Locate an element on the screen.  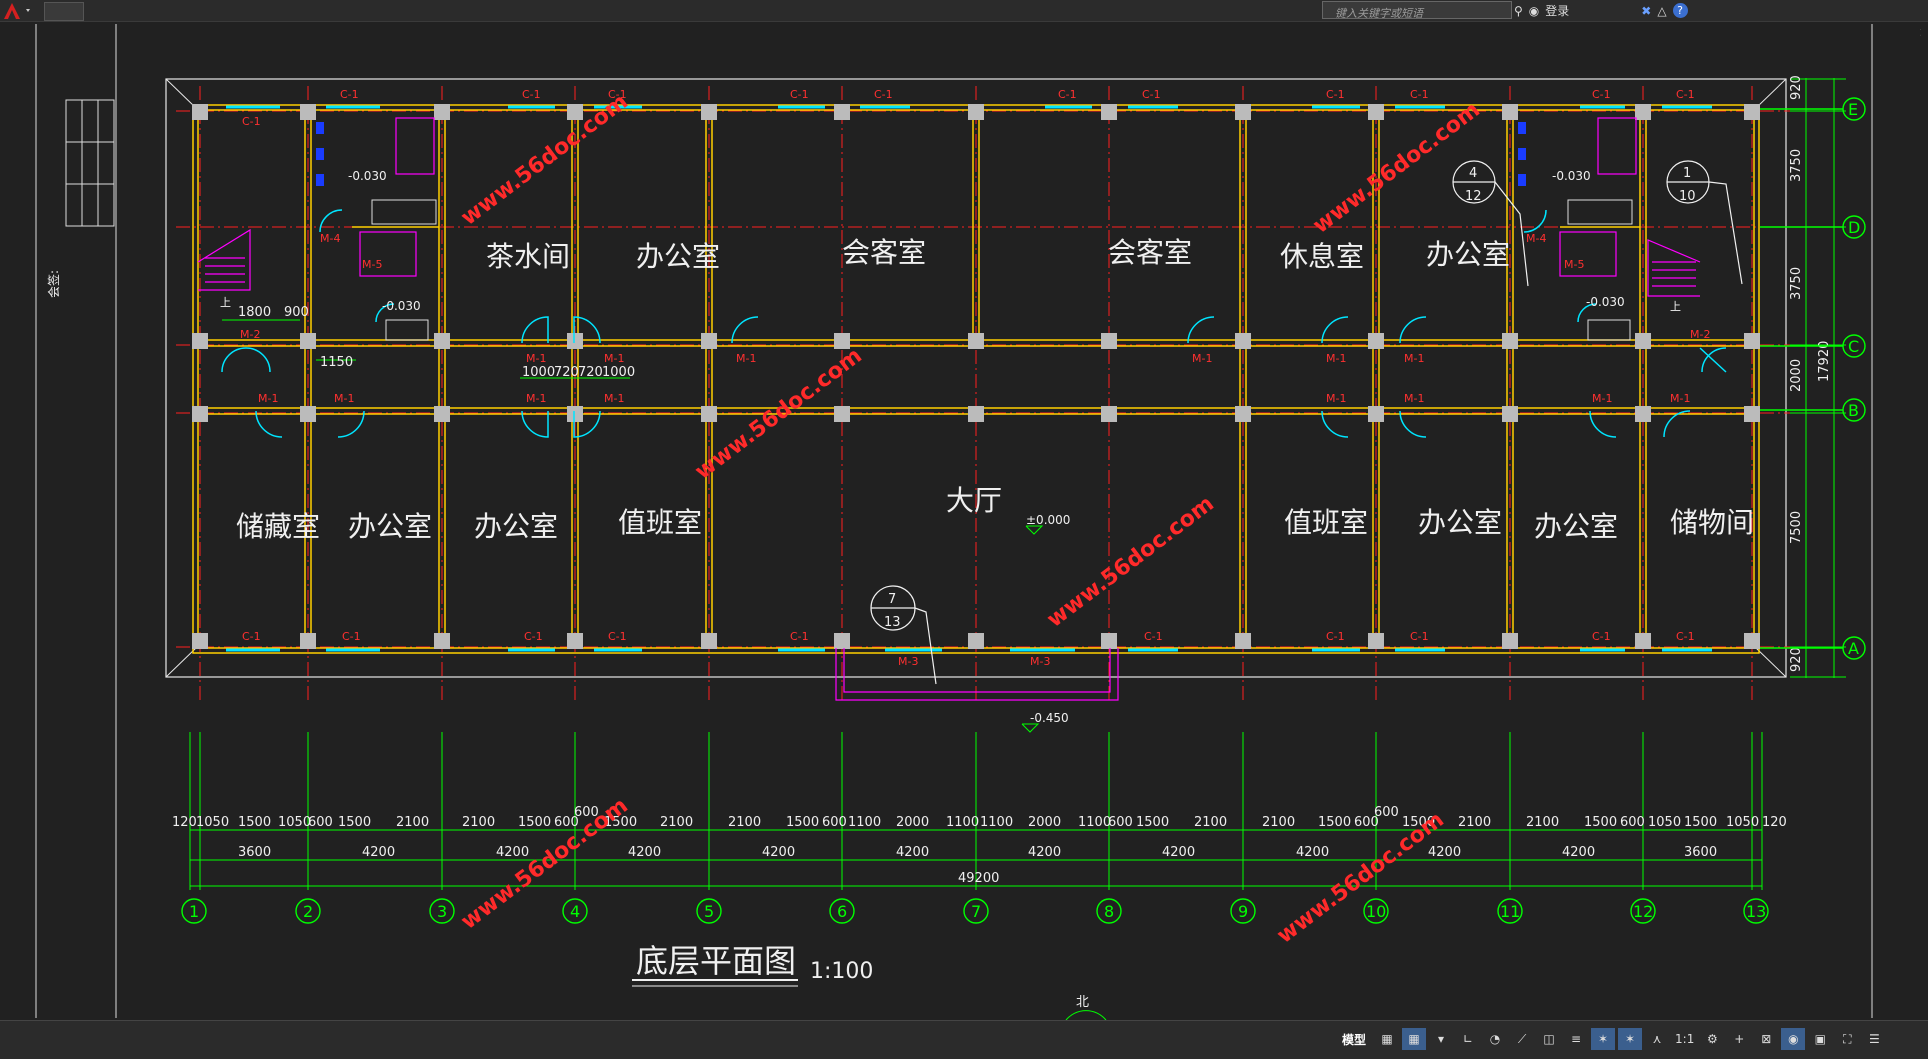
right-dim-total: 17920 is located at coordinates (1824, 361).